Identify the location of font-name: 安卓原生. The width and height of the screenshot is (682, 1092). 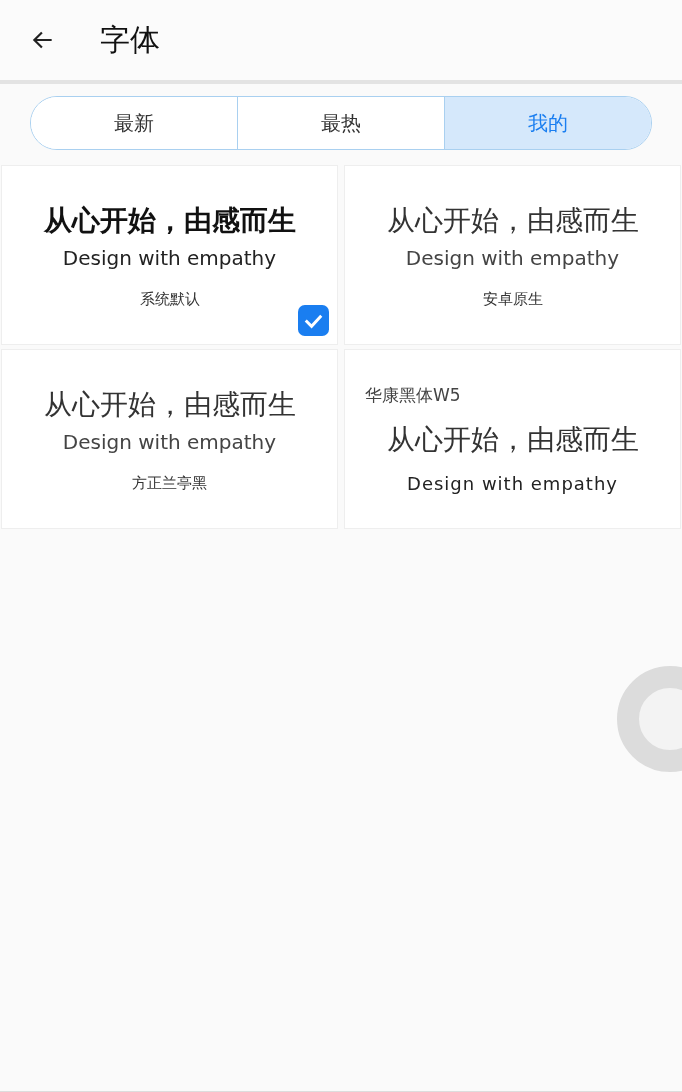
(512, 299).